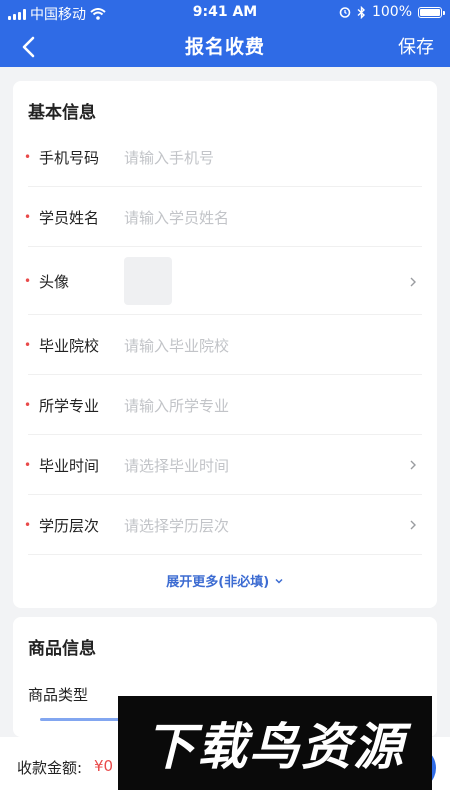 The height and width of the screenshot is (800, 450). What do you see at coordinates (58, 695) in the screenshot?
I see `product-type-label: 商品类型` at bounding box center [58, 695].